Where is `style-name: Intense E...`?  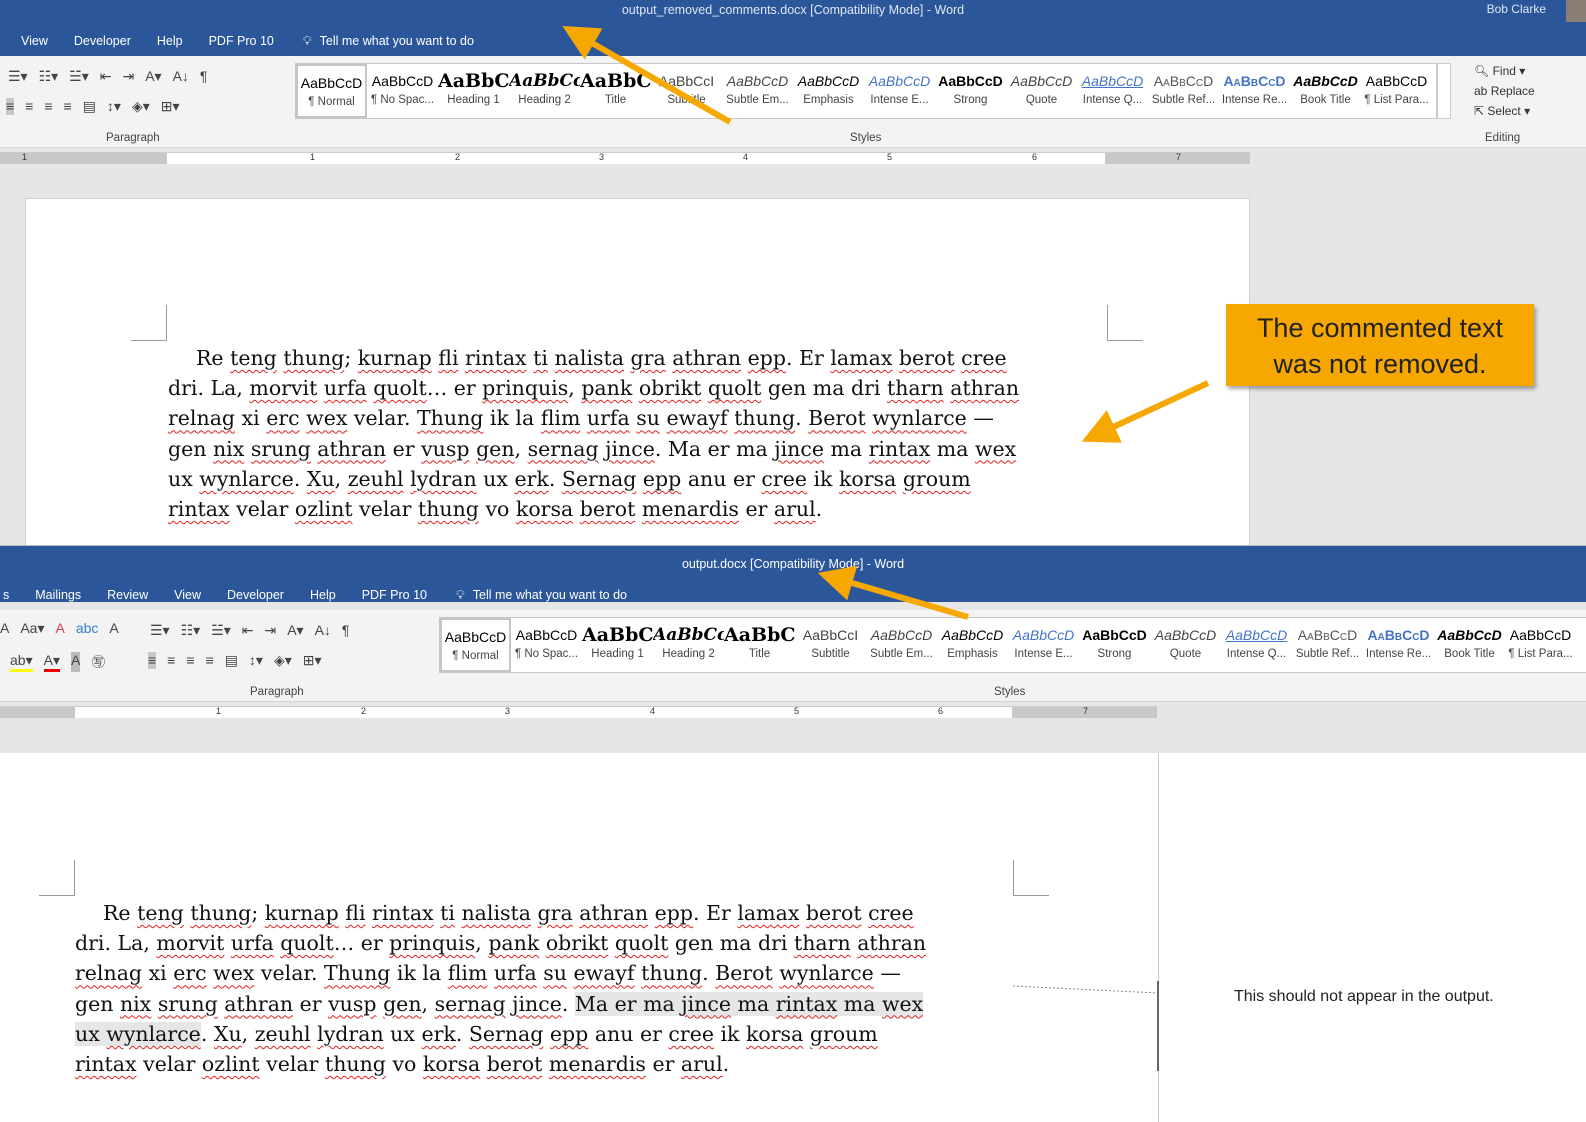
style-name: Intense E... is located at coordinates (899, 100).